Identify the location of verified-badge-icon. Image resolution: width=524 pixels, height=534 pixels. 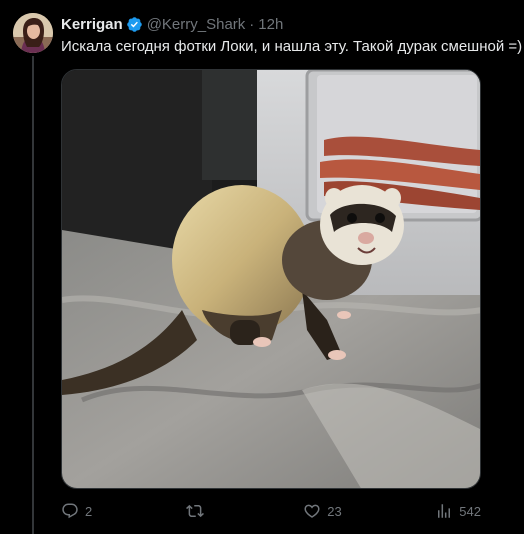
(134, 24).